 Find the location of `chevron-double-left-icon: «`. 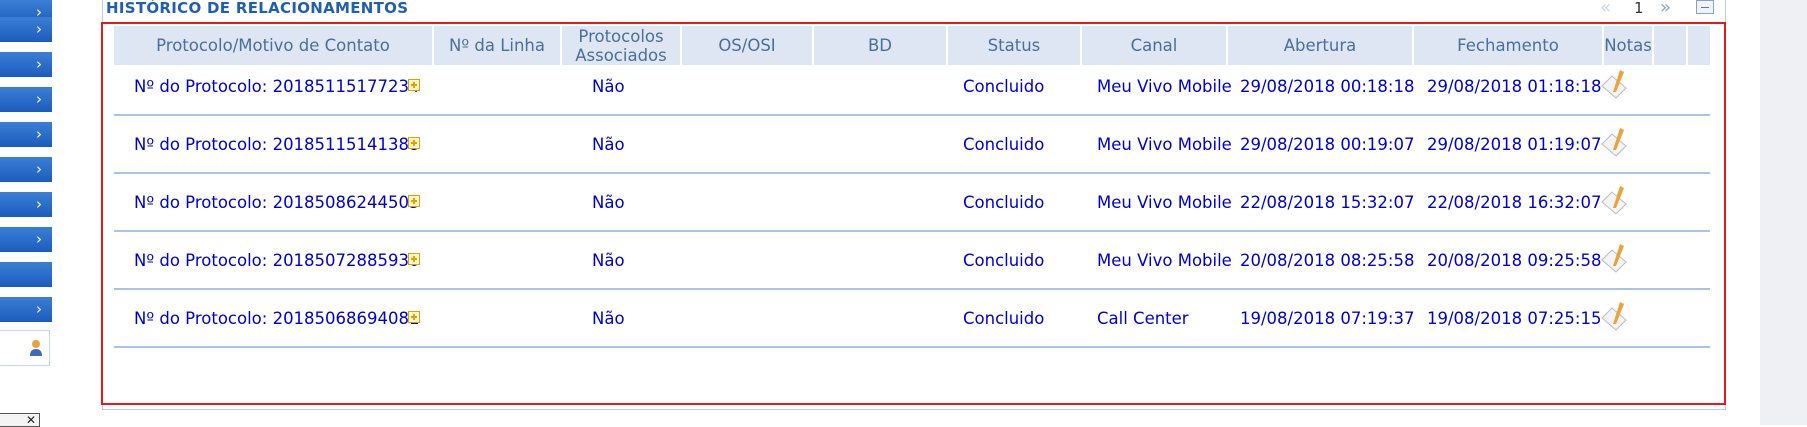

chevron-double-left-icon: « is located at coordinates (1605, 9).